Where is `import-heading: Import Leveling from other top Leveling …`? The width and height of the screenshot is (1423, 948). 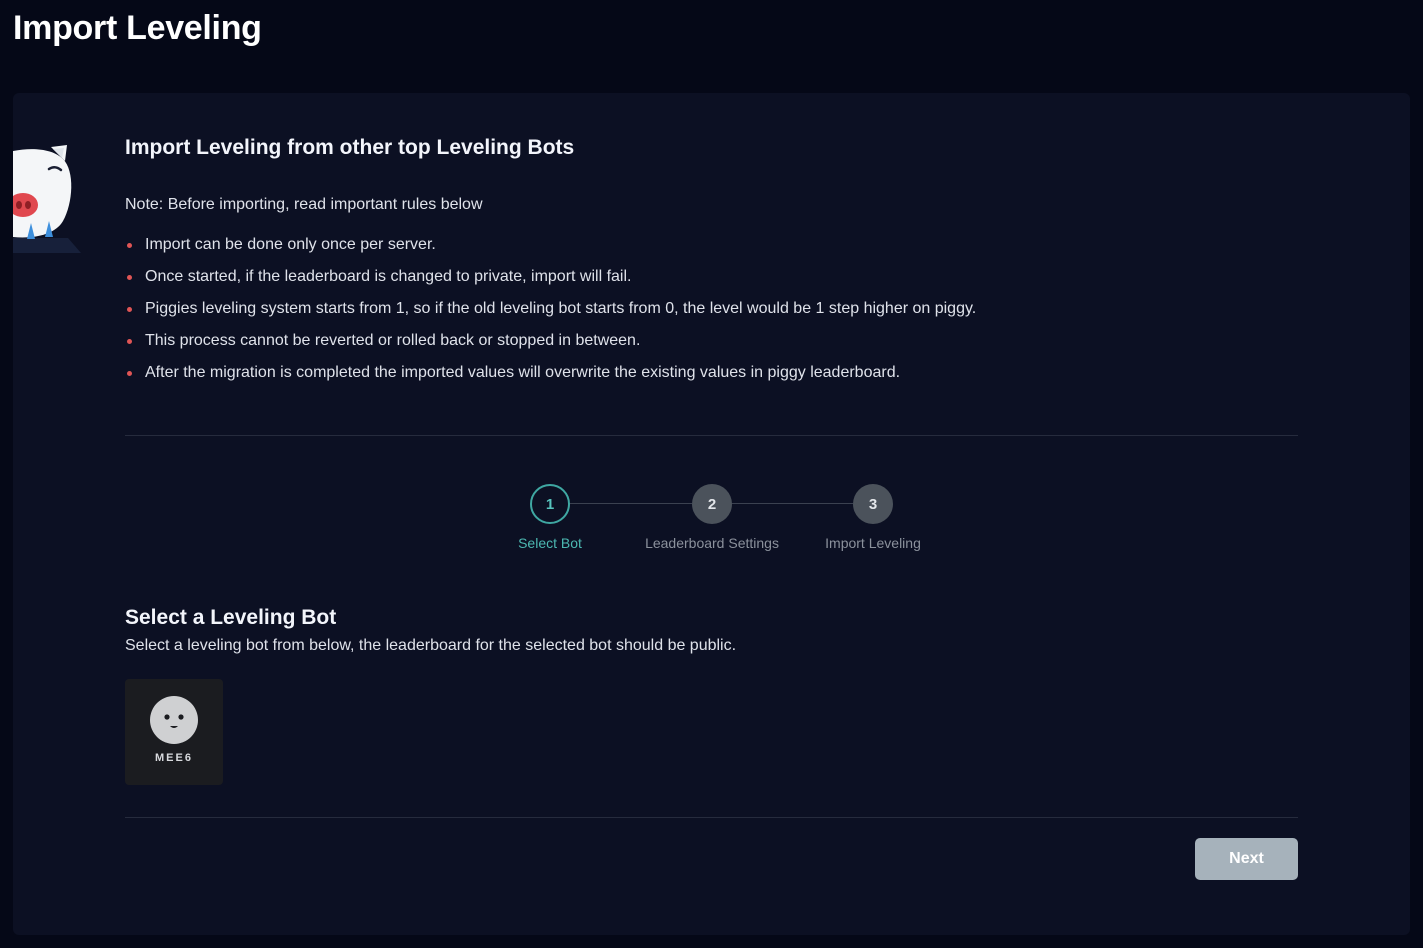 import-heading: Import Leveling from other top Leveling … is located at coordinates (350, 147).